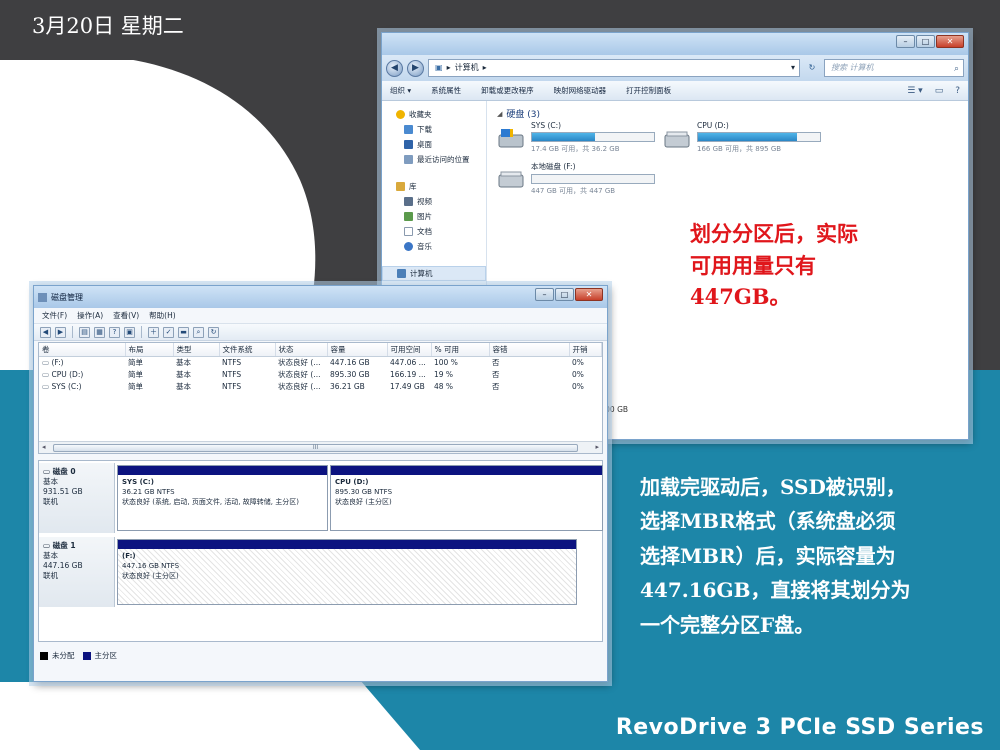 Image resolution: width=1000 pixels, height=750 pixels. I want to click on view-options-icon: ☰ ▾, so click(914, 91).